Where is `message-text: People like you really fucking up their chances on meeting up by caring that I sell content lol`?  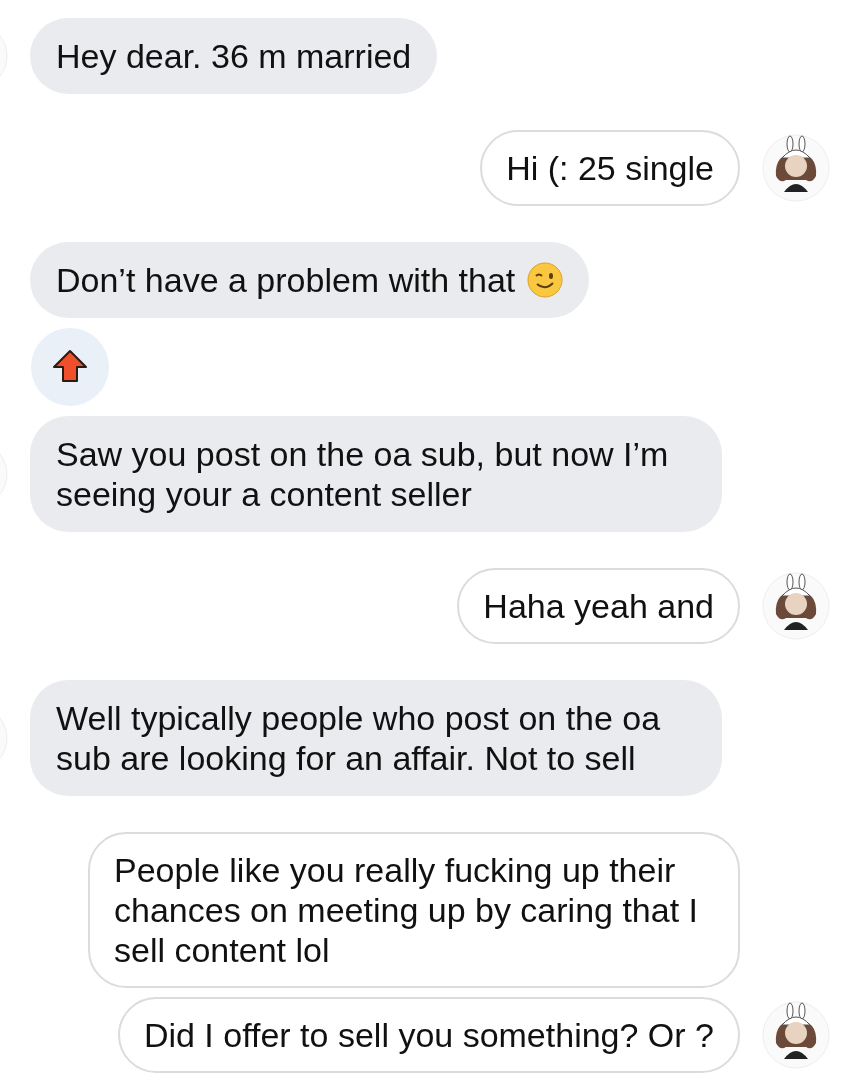 message-text: People like you really fucking up their chances on meeting up by caring that I sell content lol is located at coordinates (406, 910).